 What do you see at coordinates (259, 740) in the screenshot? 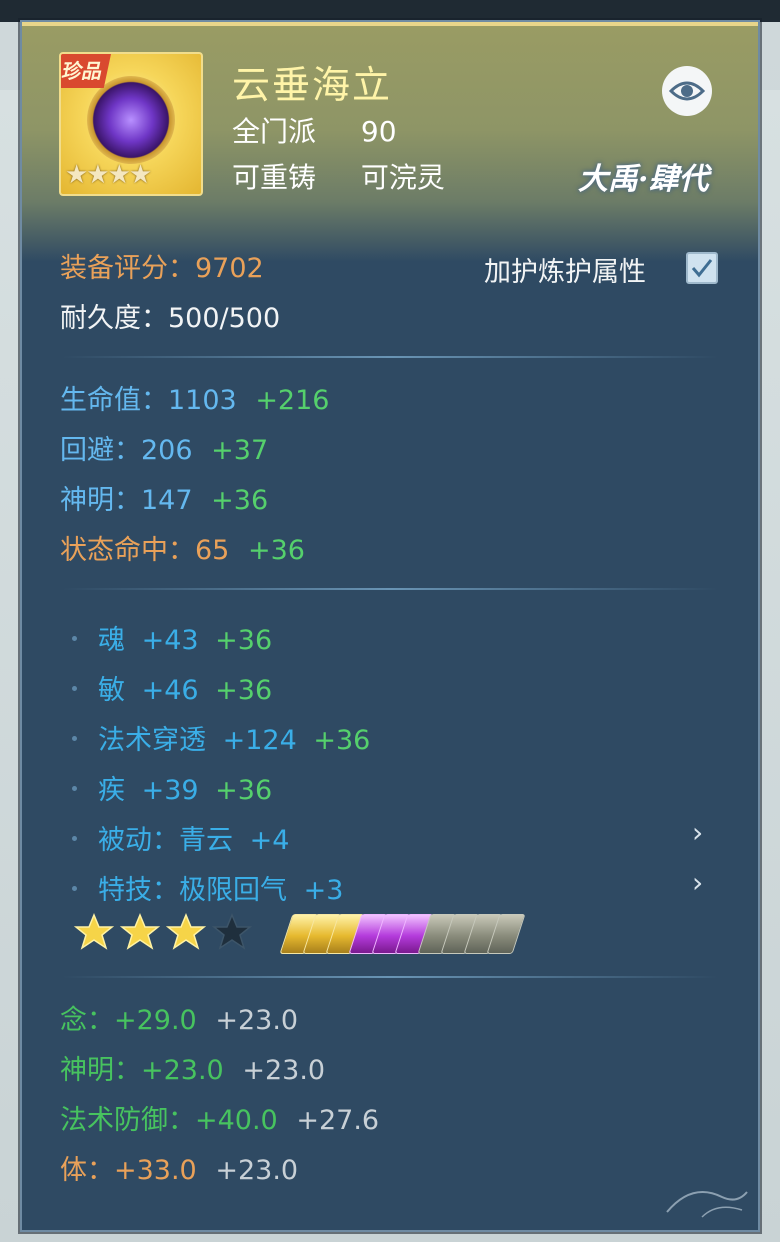
I see `stat-value: +124` at bounding box center [259, 740].